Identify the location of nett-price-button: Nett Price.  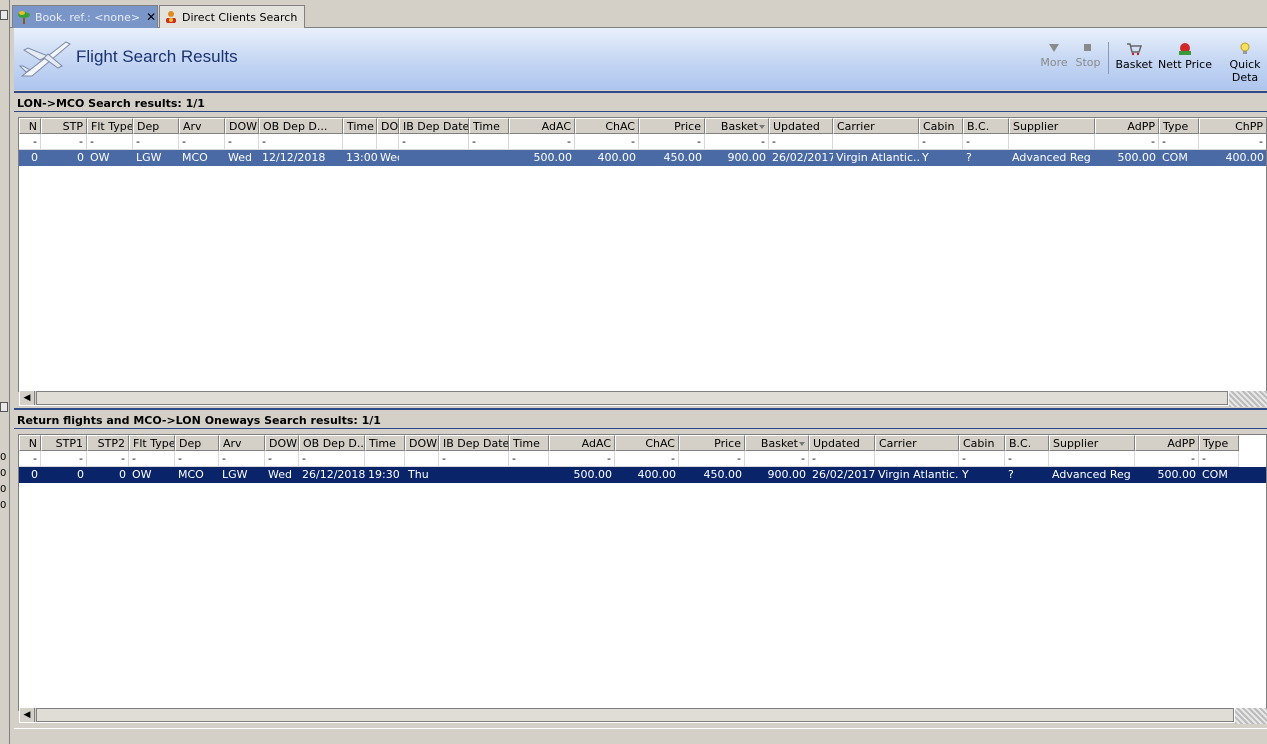
(1185, 56).